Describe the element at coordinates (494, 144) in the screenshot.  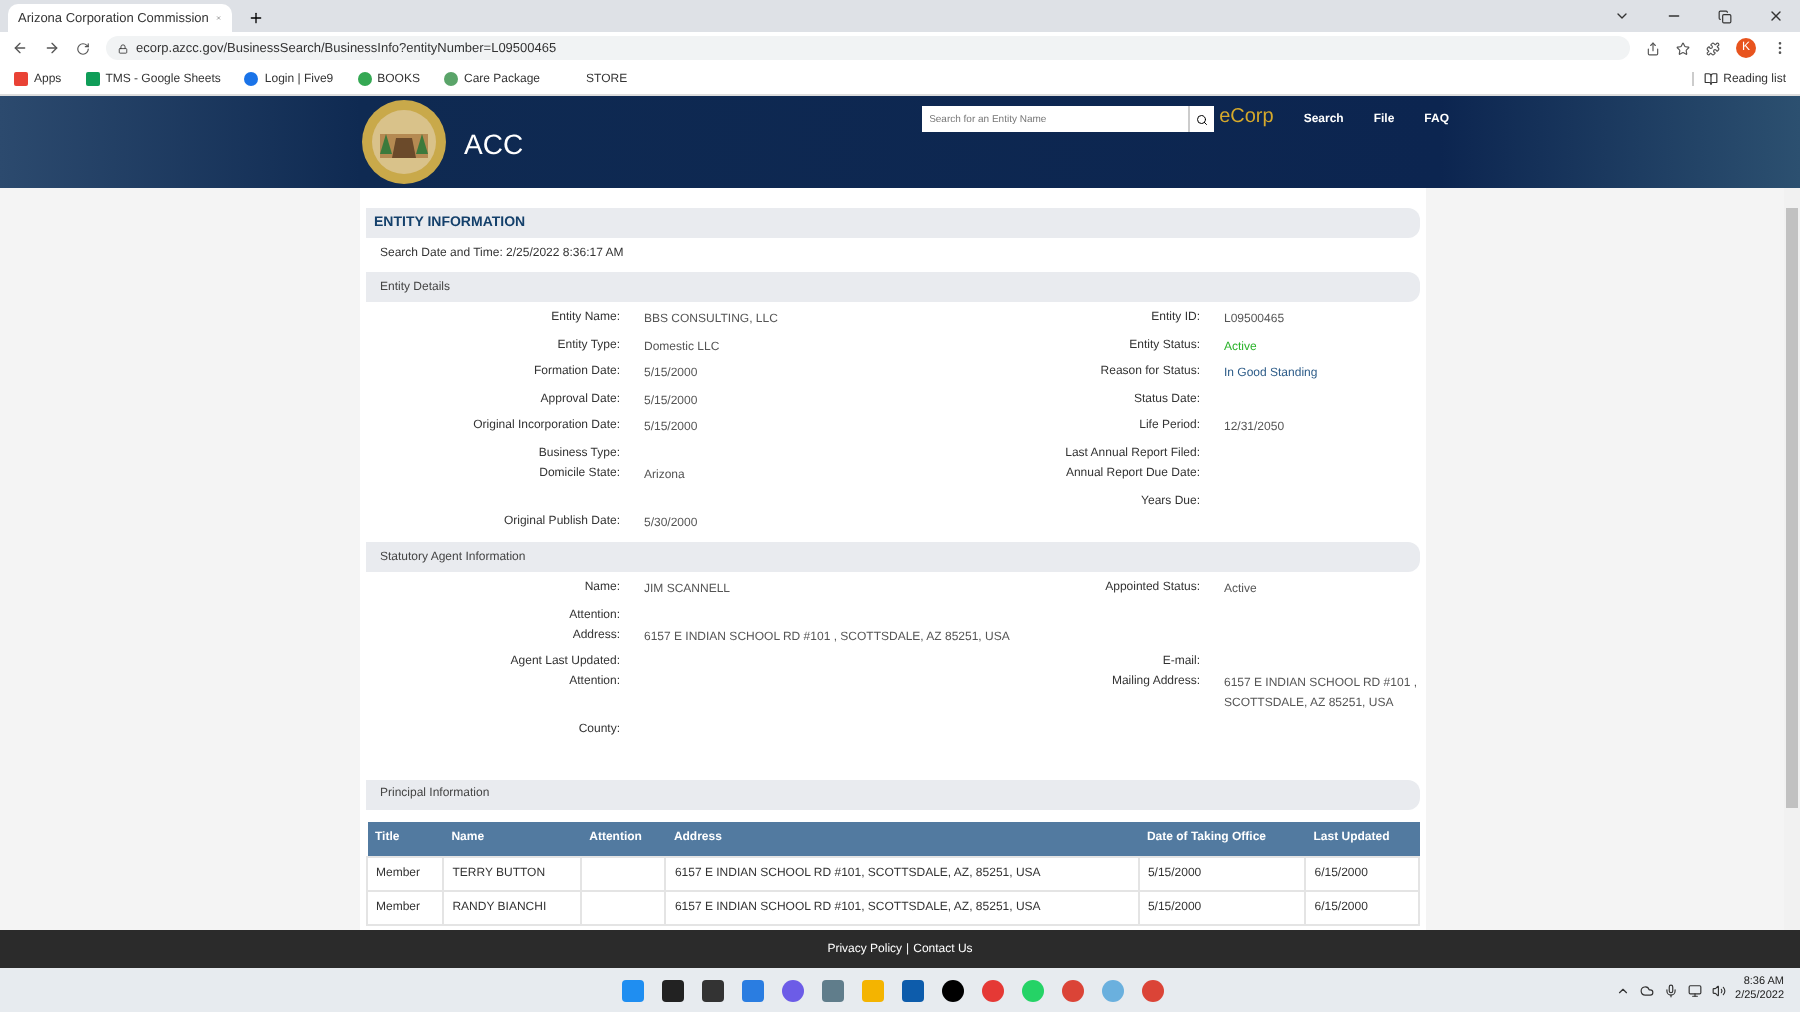
I see `agency-name: ACC` at that location.